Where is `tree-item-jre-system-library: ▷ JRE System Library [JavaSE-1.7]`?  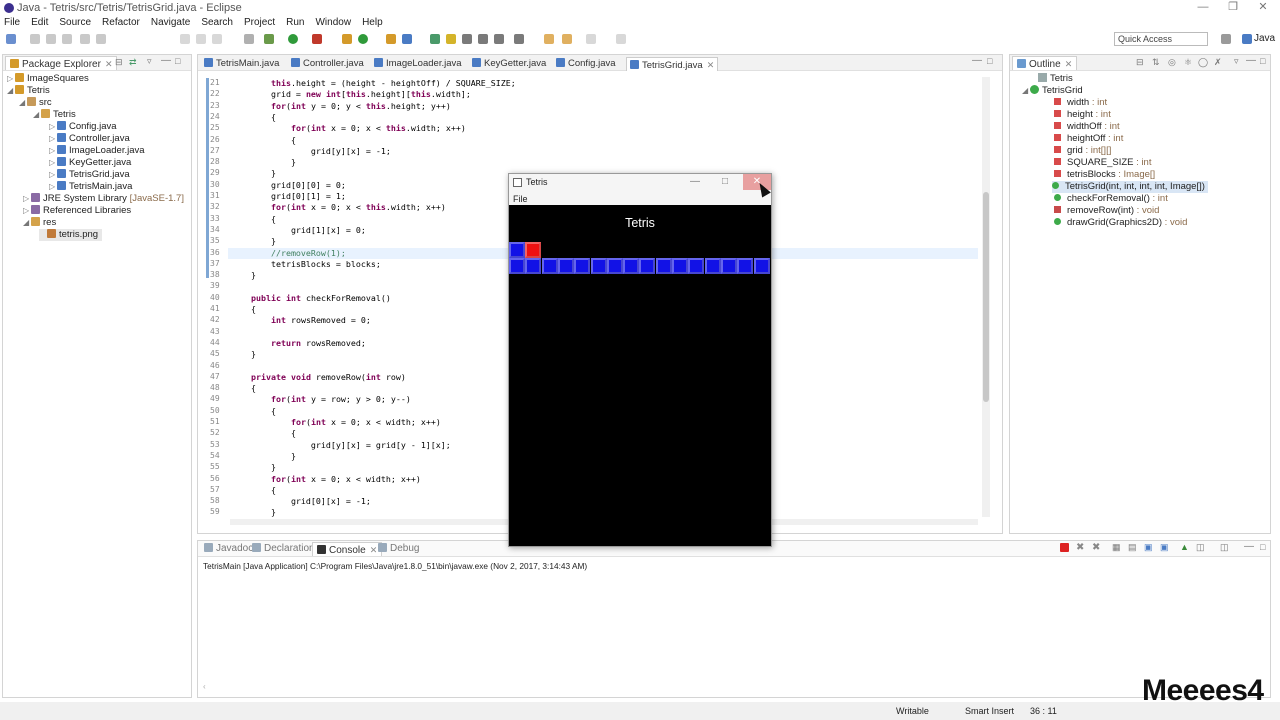 tree-item-jre-system-library: ▷ JRE System Library [JavaSE-1.7] is located at coordinates (103, 199).